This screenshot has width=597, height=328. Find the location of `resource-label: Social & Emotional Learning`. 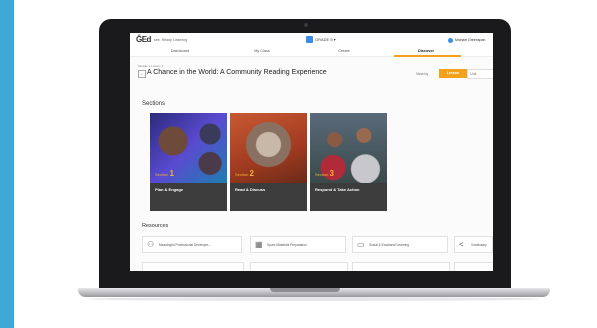

resource-label: Social & Emotional Learning is located at coordinates (389, 245).